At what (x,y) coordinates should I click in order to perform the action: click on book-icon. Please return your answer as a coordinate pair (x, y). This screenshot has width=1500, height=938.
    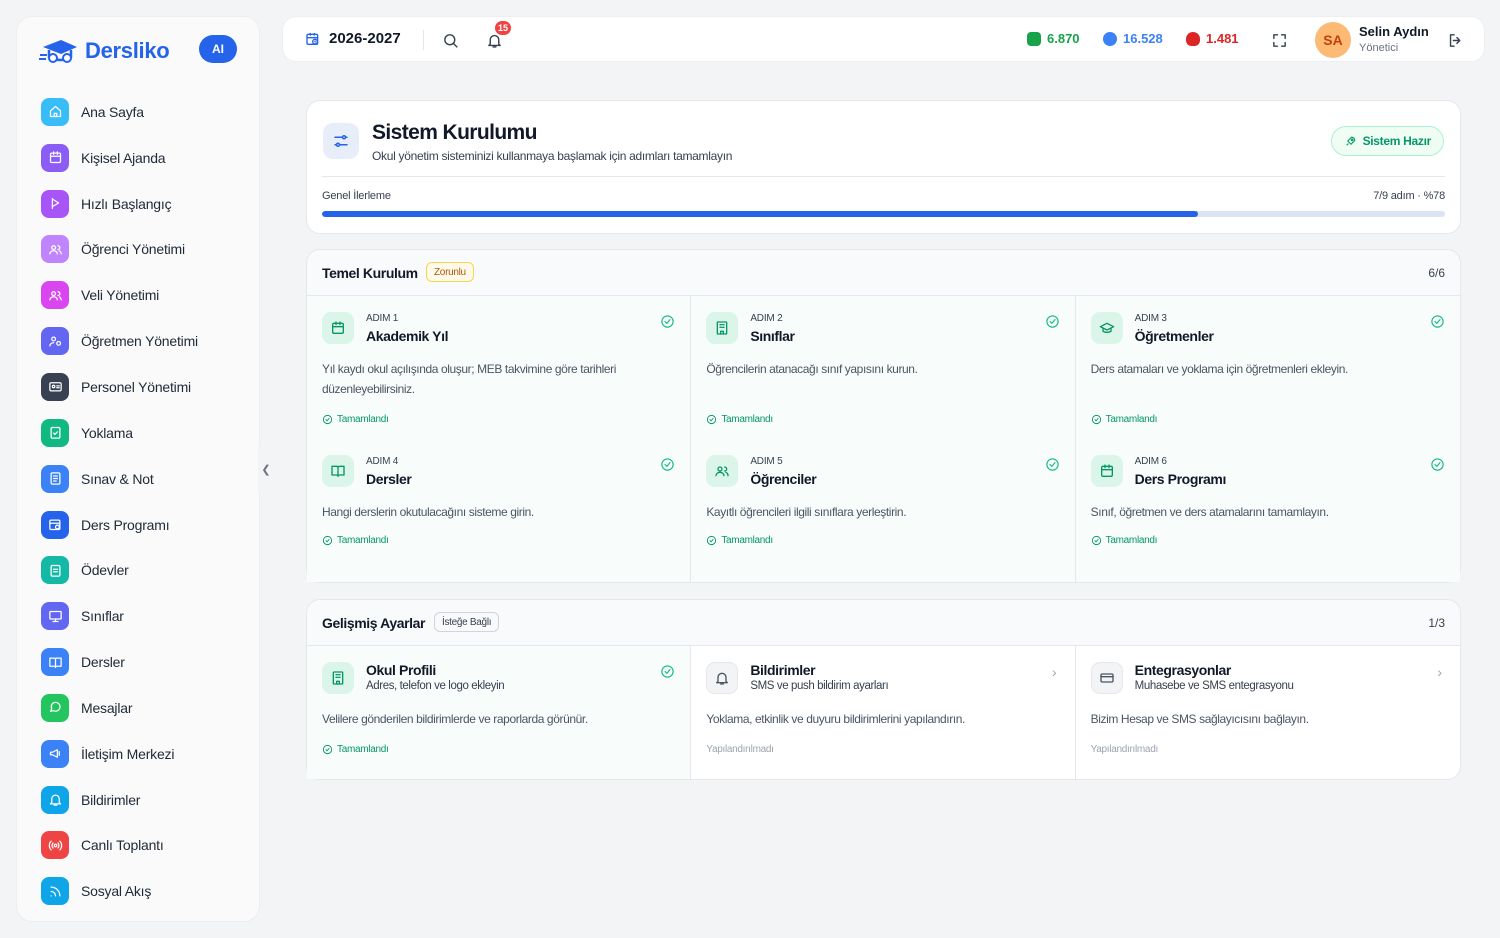
    Looking at the image, I should click on (55, 662).